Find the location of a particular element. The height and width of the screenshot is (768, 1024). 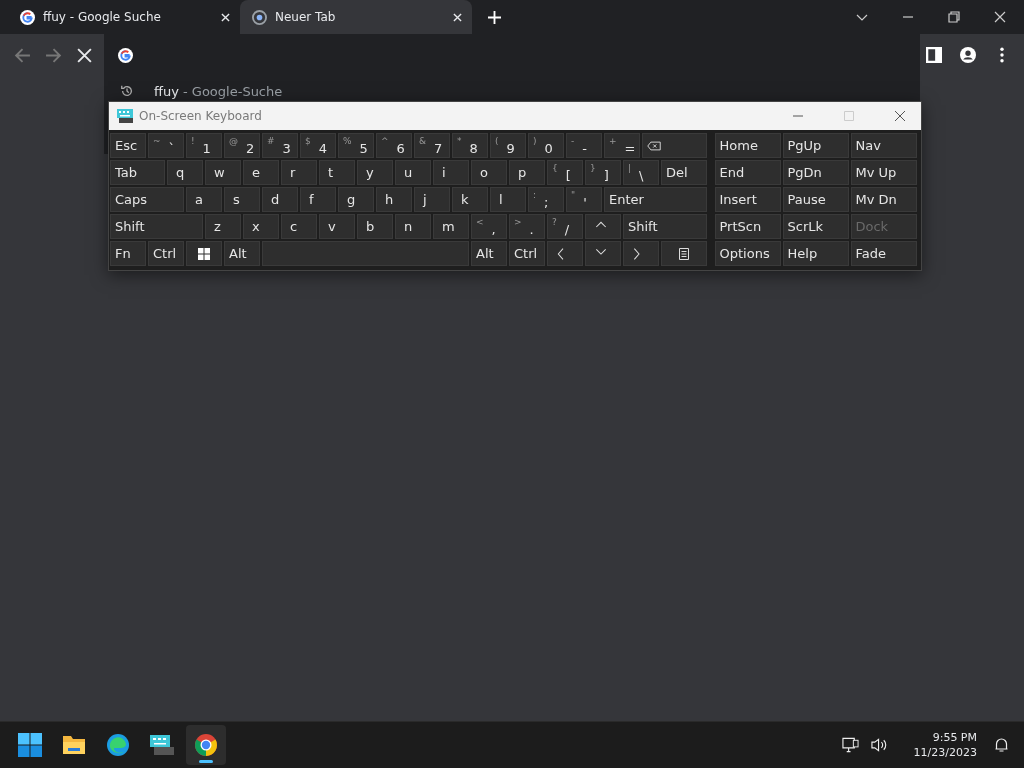

key: ( 9 is located at coordinates (508, 145).